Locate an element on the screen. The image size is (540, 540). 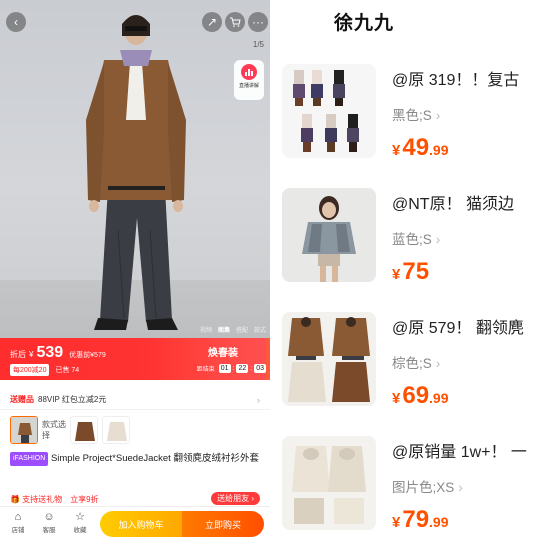
share-icon: ↗ is located at coordinates (212, 22).